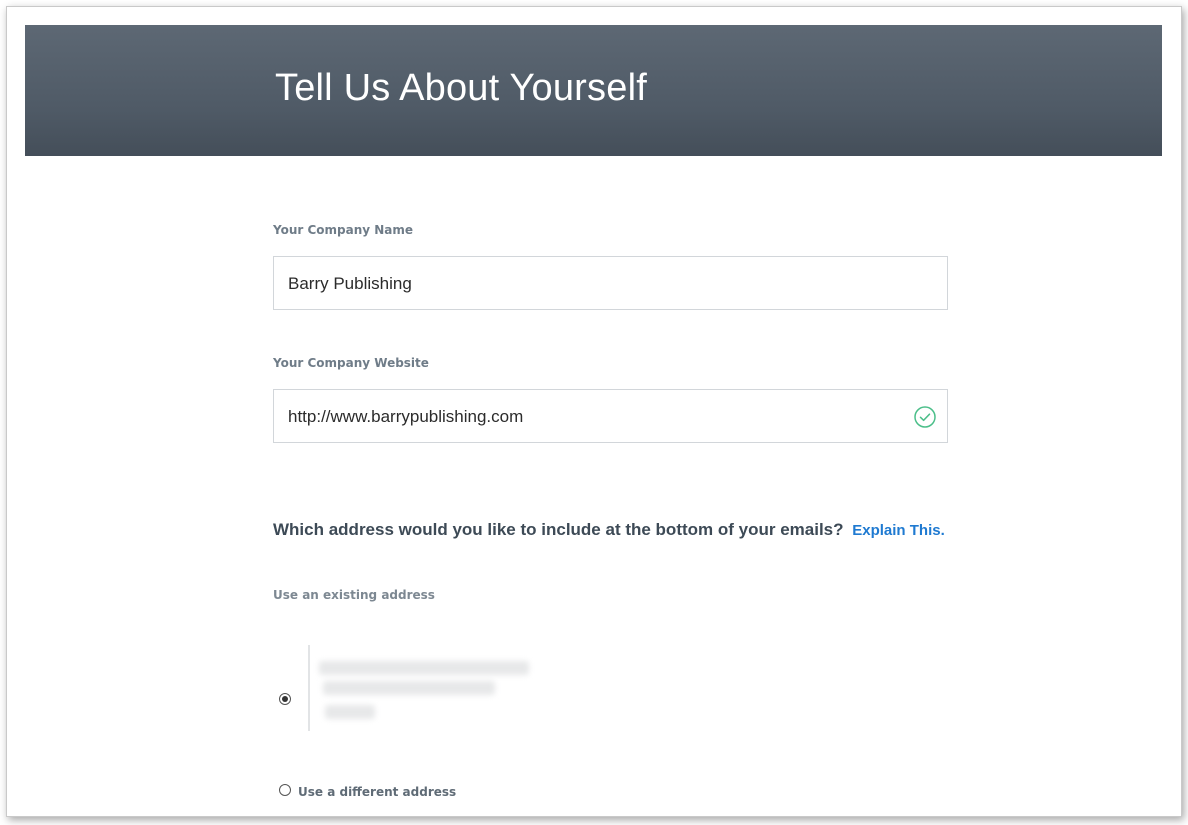  Describe the element at coordinates (309, 688) in the screenshot. I see `address-card-border` at that location.